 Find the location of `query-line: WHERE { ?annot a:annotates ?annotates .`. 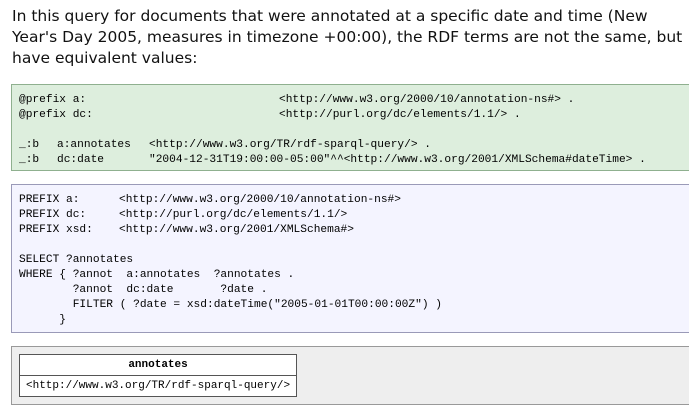

query-line: WHERE { ?annot a:annotates ?annotates . is located at coordinates (157, 275).